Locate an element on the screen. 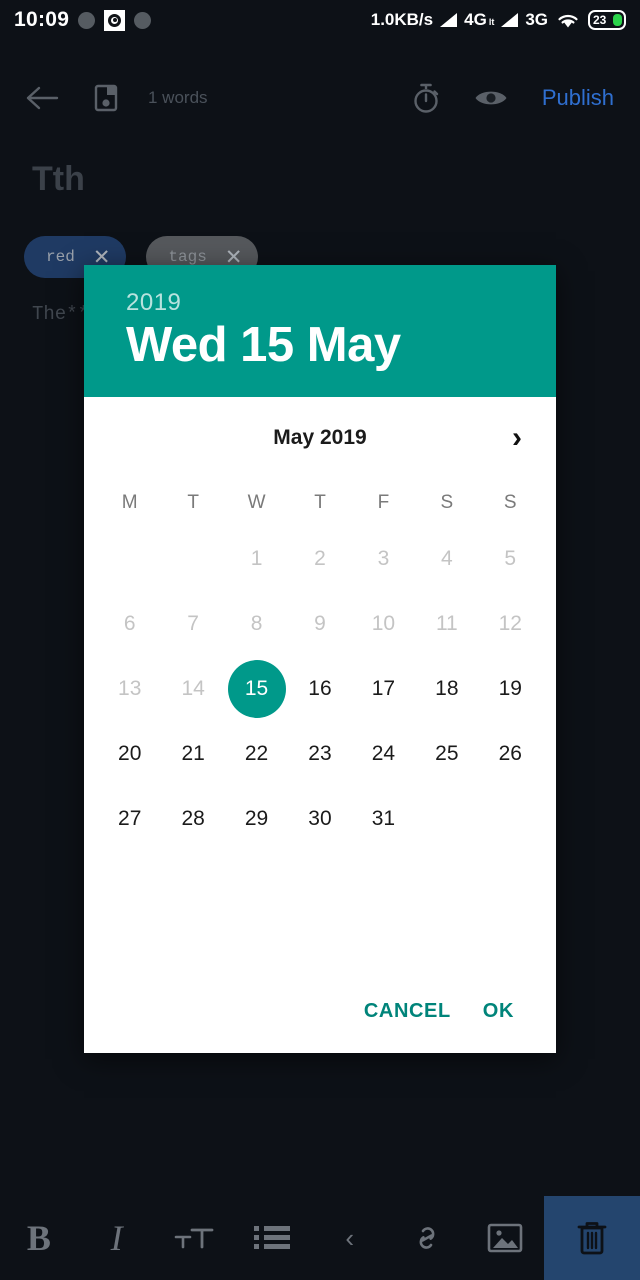 The width and height of the screenshot is (640, 1280). status-bar: 10:09 1.0KB/s 4G lt 3G 23 is located at coordinates (320, 20).